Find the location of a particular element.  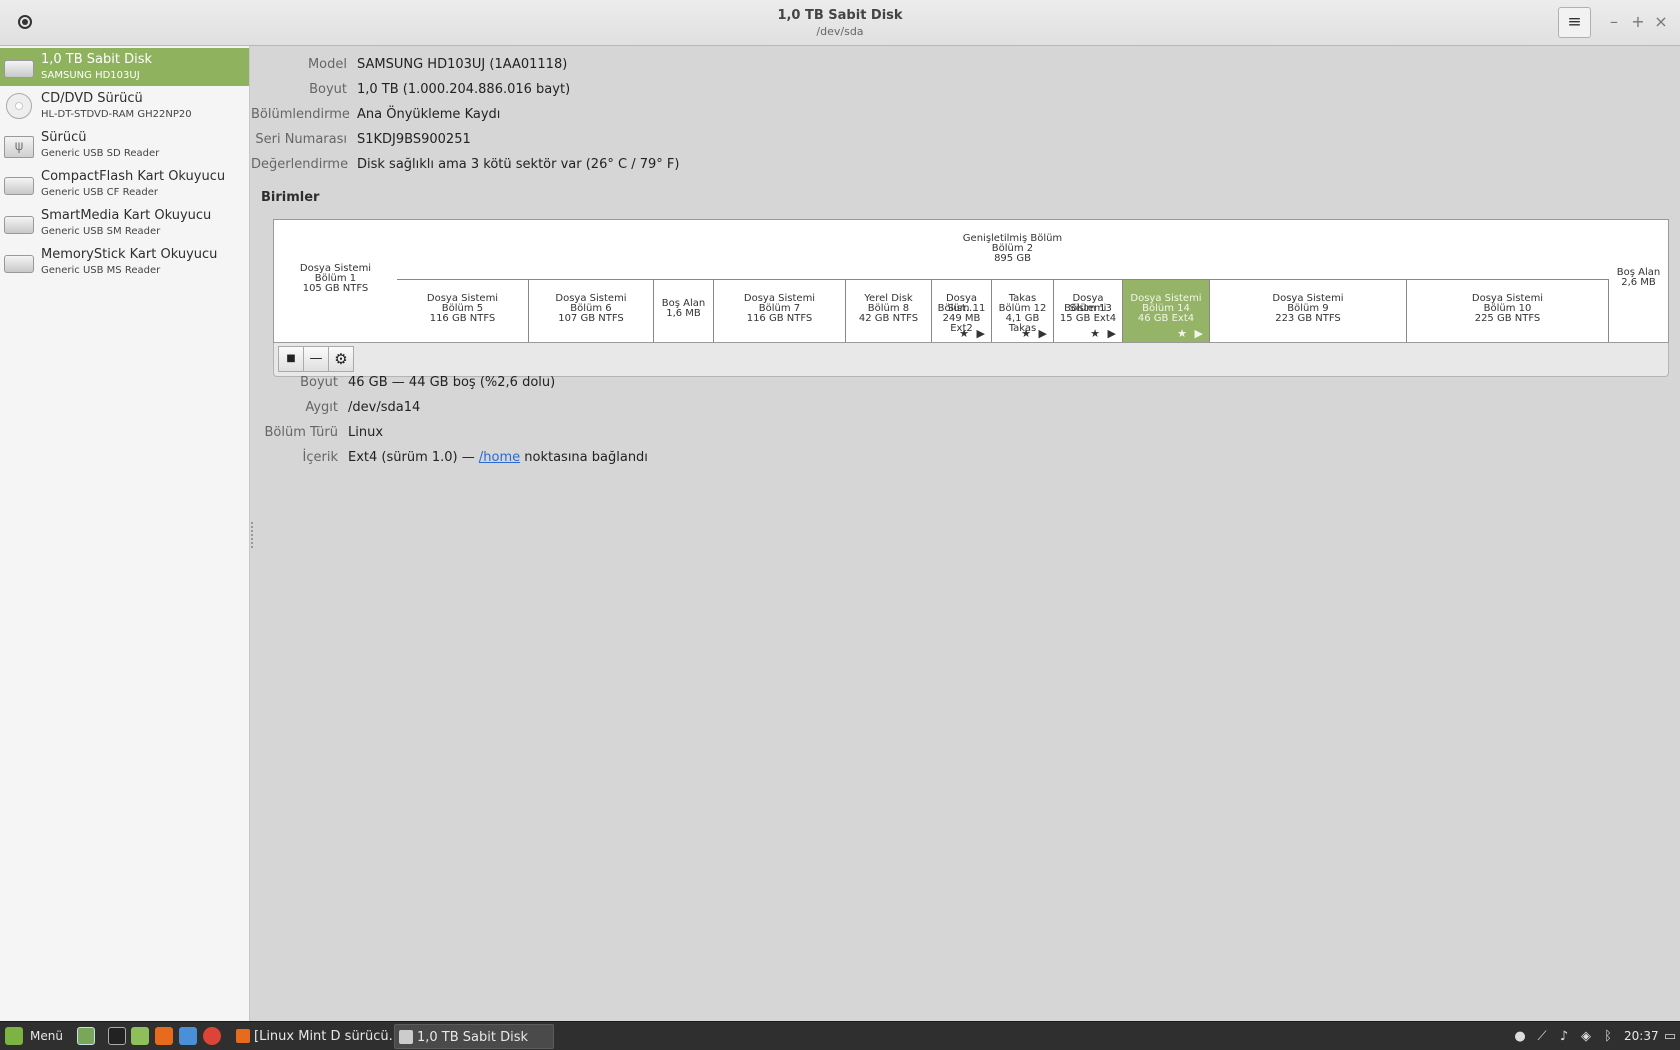

terminal-icon is located at coordinates (117, 1036).